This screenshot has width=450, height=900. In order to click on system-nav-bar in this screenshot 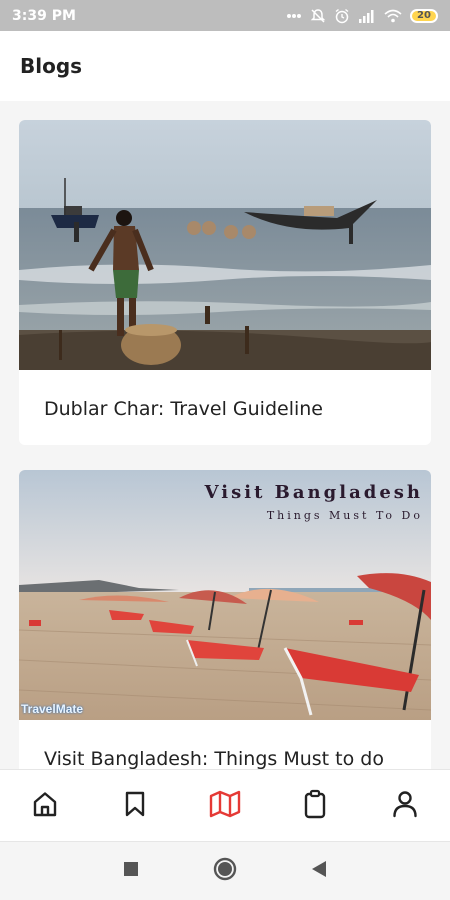, I will do `click(225, 870)`.